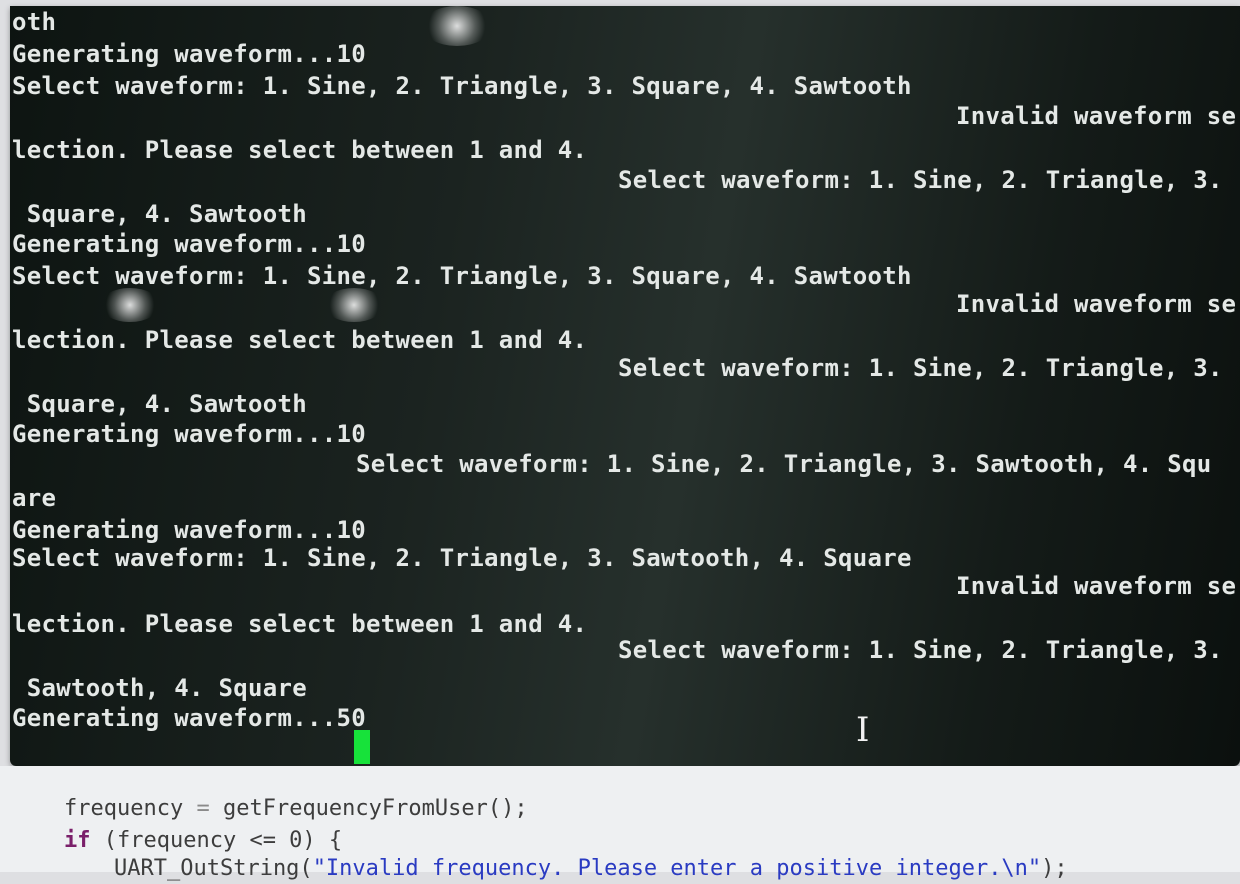  Describe the element at coordinates (375, 808) in the screenshot. I see `code-call: getFrequencyFromUser();` at that location.